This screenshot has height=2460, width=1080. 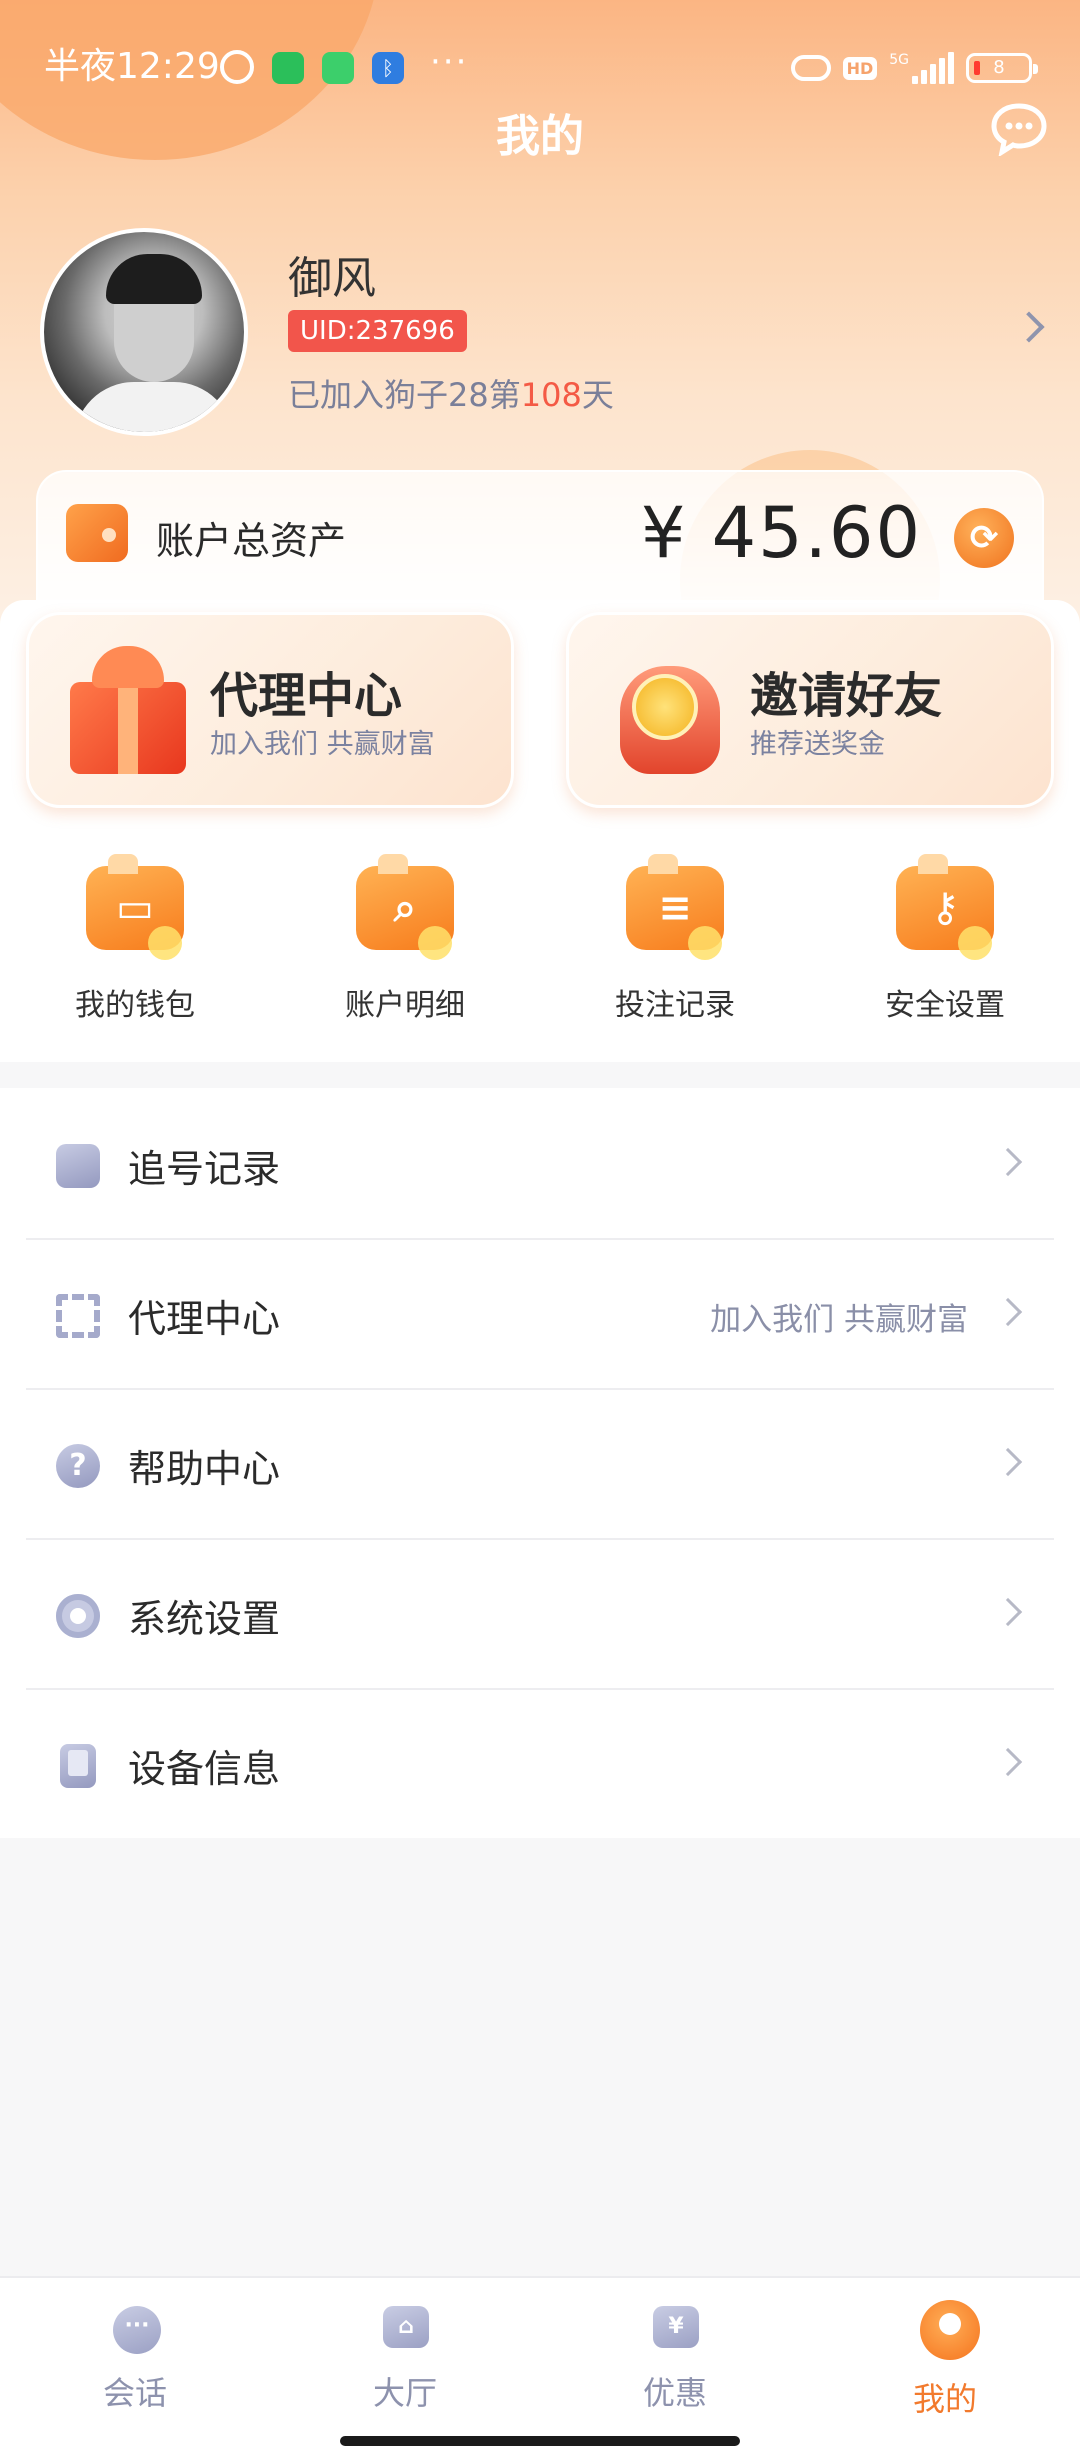 I want to click on menu-item-label: 帮助中心, so click(x=204, y=1469).